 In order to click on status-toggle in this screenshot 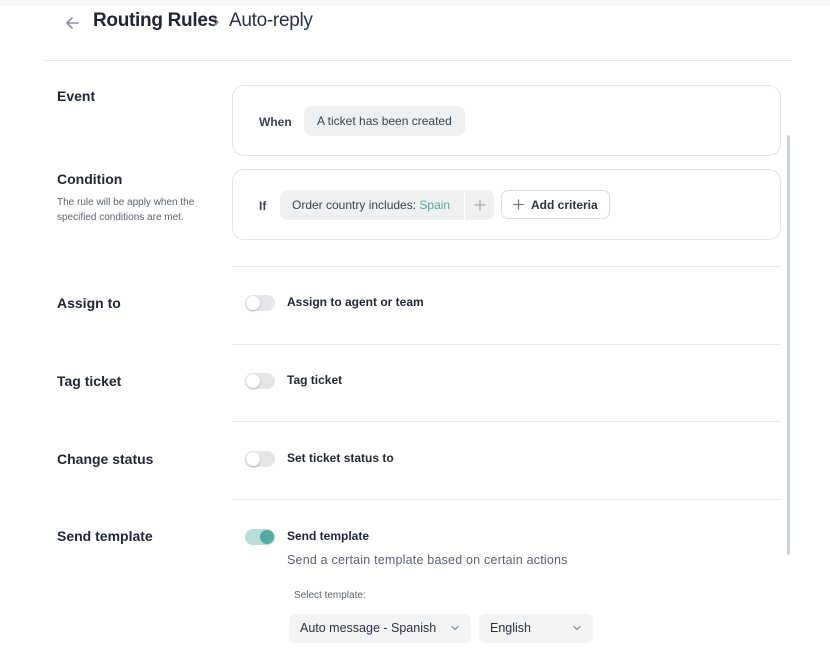, I will do `click(260, 459)`.